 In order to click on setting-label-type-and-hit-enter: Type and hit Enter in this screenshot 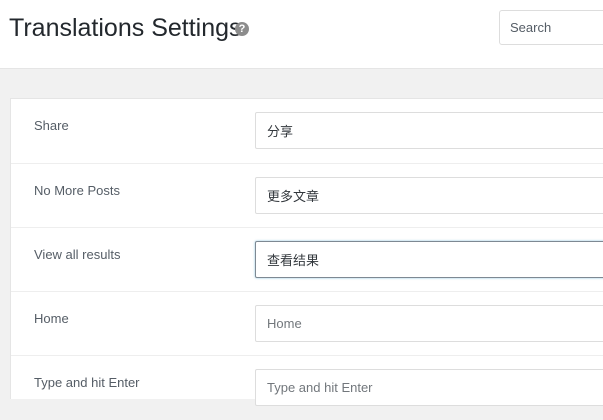, I will do `click(87, 382)`.